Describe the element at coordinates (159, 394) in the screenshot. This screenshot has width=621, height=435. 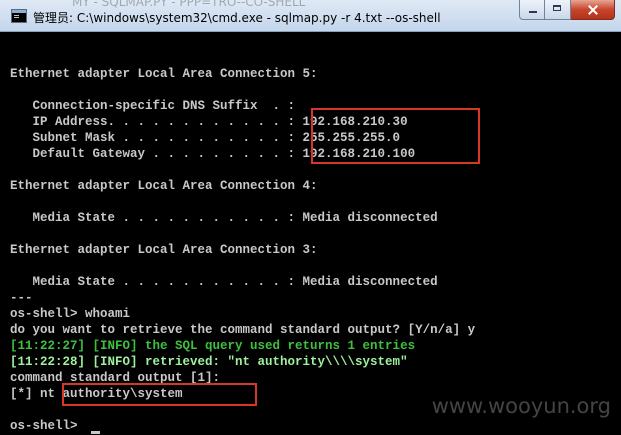
I see `whoami-result-highlight-box` at that location.